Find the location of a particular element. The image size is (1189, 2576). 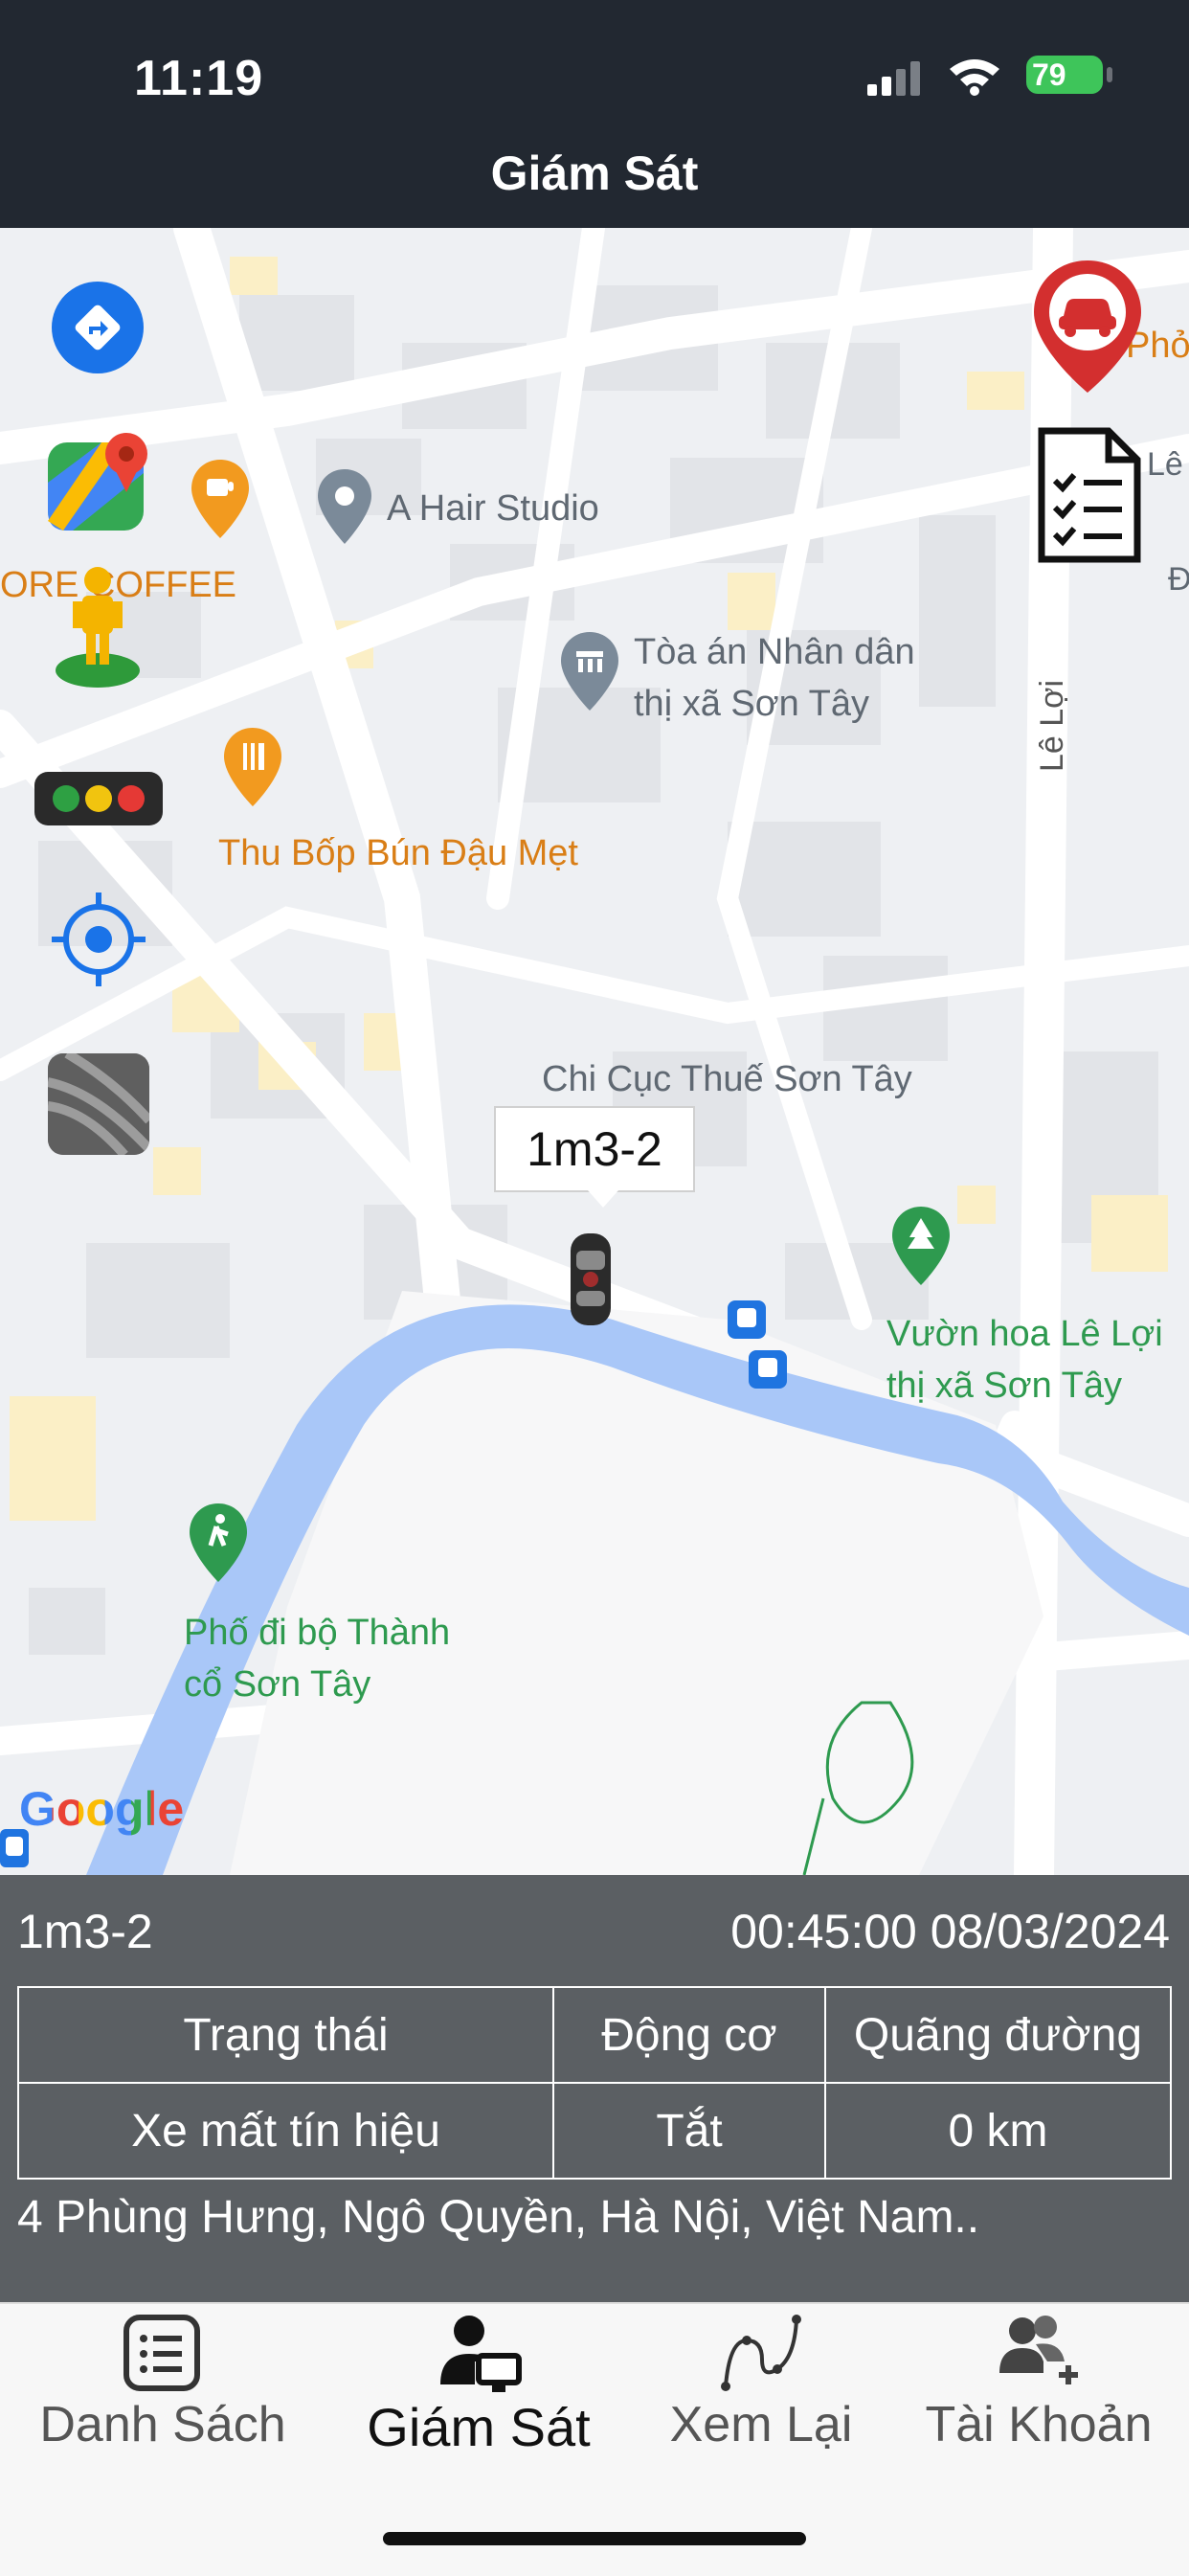

satellite-layer-icon is located at coordinates (98, 1104).